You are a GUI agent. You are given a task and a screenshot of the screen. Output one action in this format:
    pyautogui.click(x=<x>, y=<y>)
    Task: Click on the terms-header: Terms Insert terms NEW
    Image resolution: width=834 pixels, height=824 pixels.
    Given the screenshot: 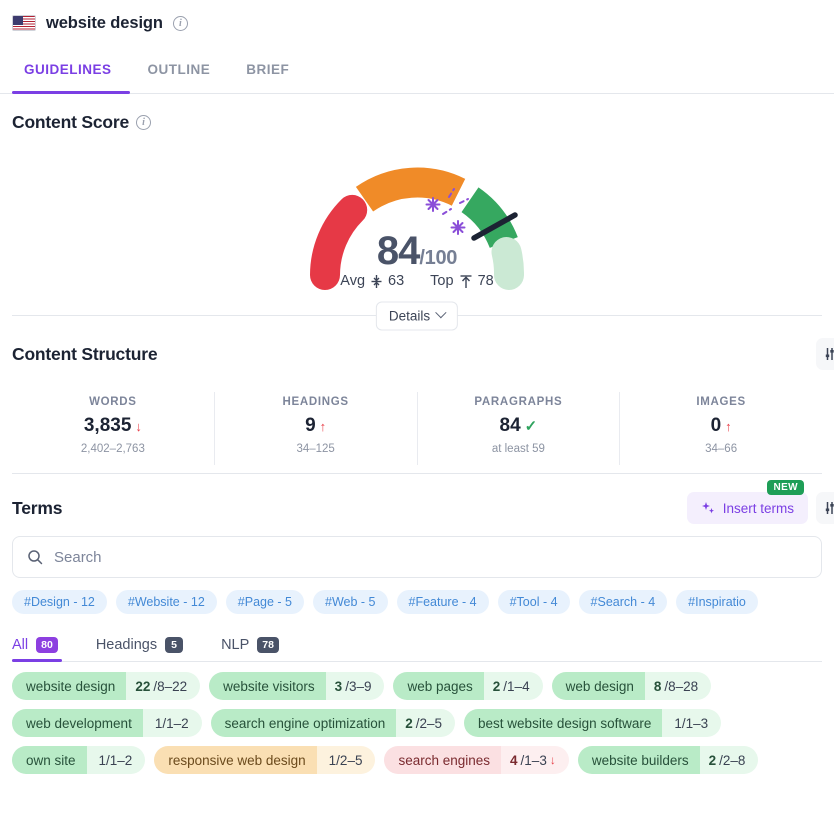 What is the action you would take?
    pyautogui.click(x=417, y=499)
    